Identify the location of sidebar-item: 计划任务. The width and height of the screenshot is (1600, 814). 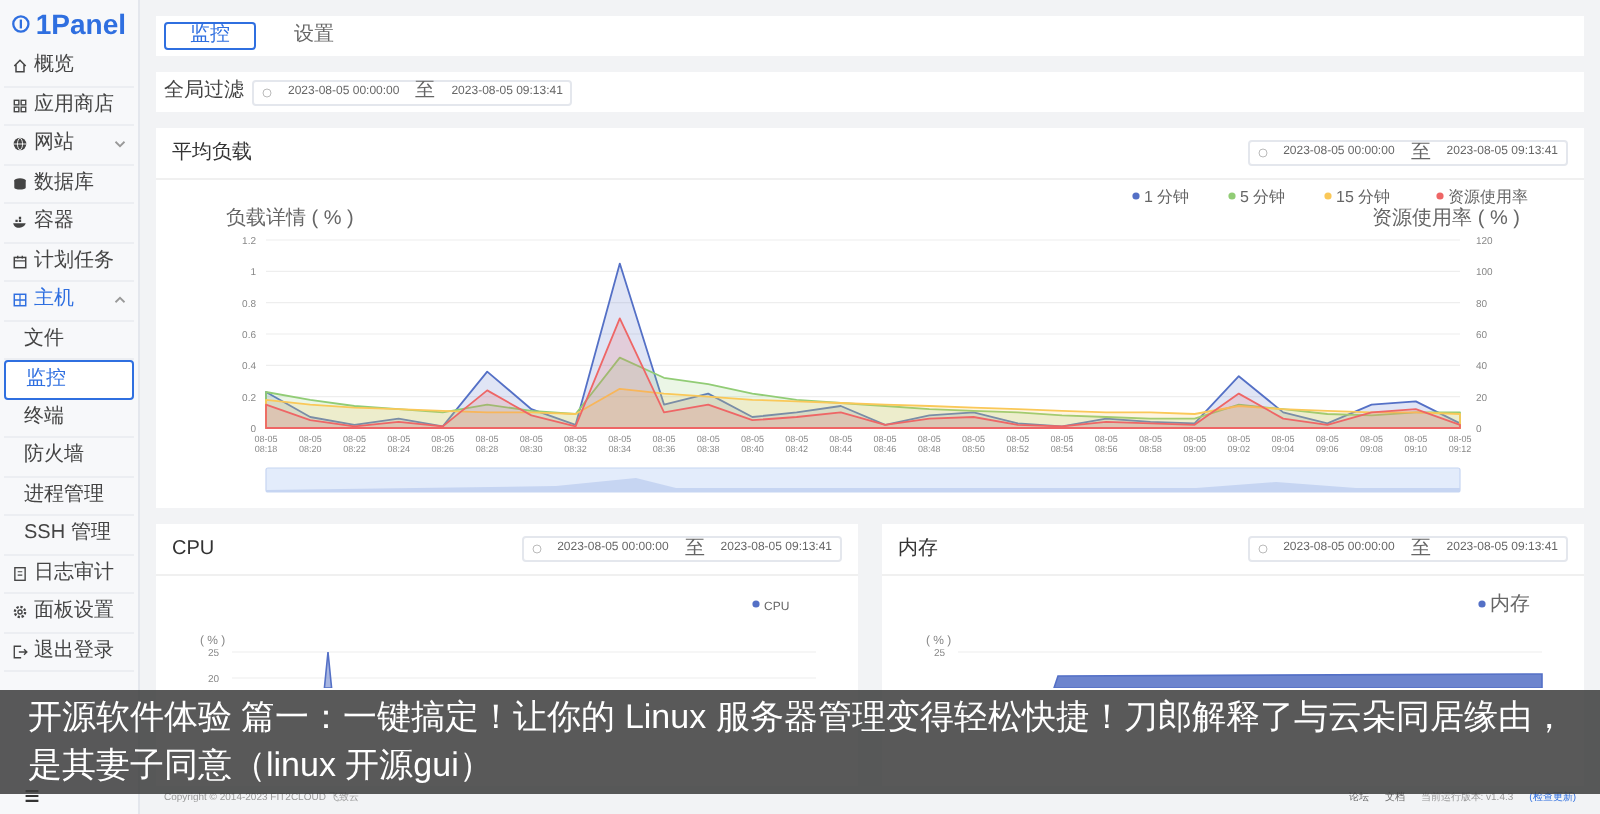
(69, 262).